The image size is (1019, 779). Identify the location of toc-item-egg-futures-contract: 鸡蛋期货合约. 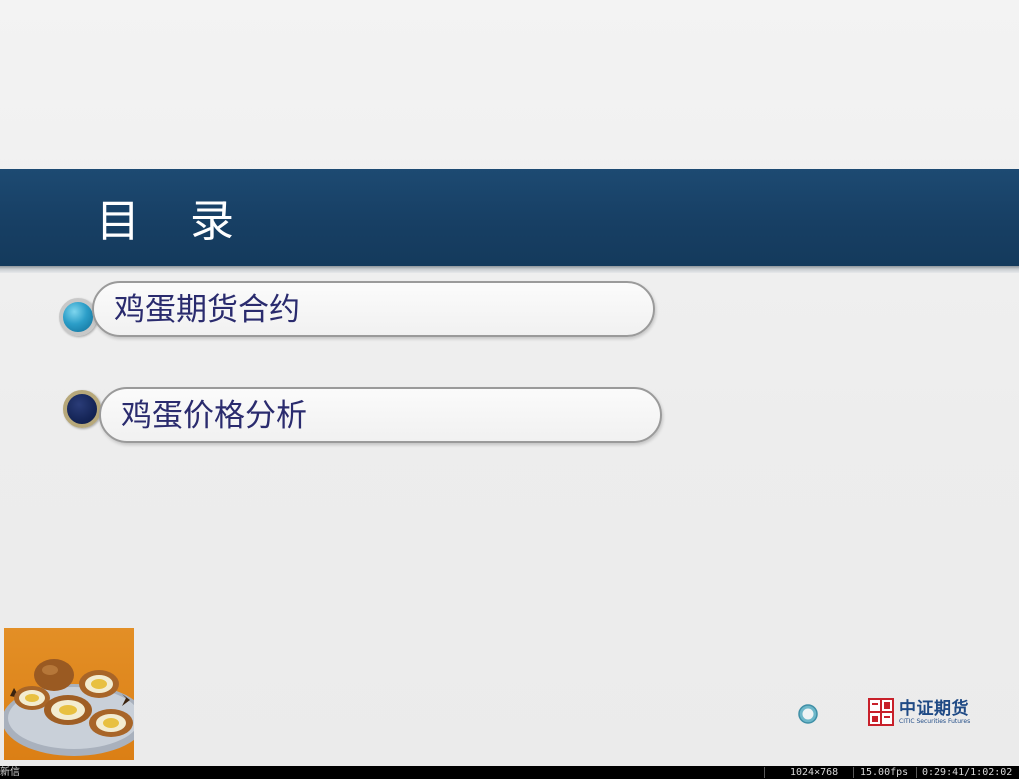
(373, 309).